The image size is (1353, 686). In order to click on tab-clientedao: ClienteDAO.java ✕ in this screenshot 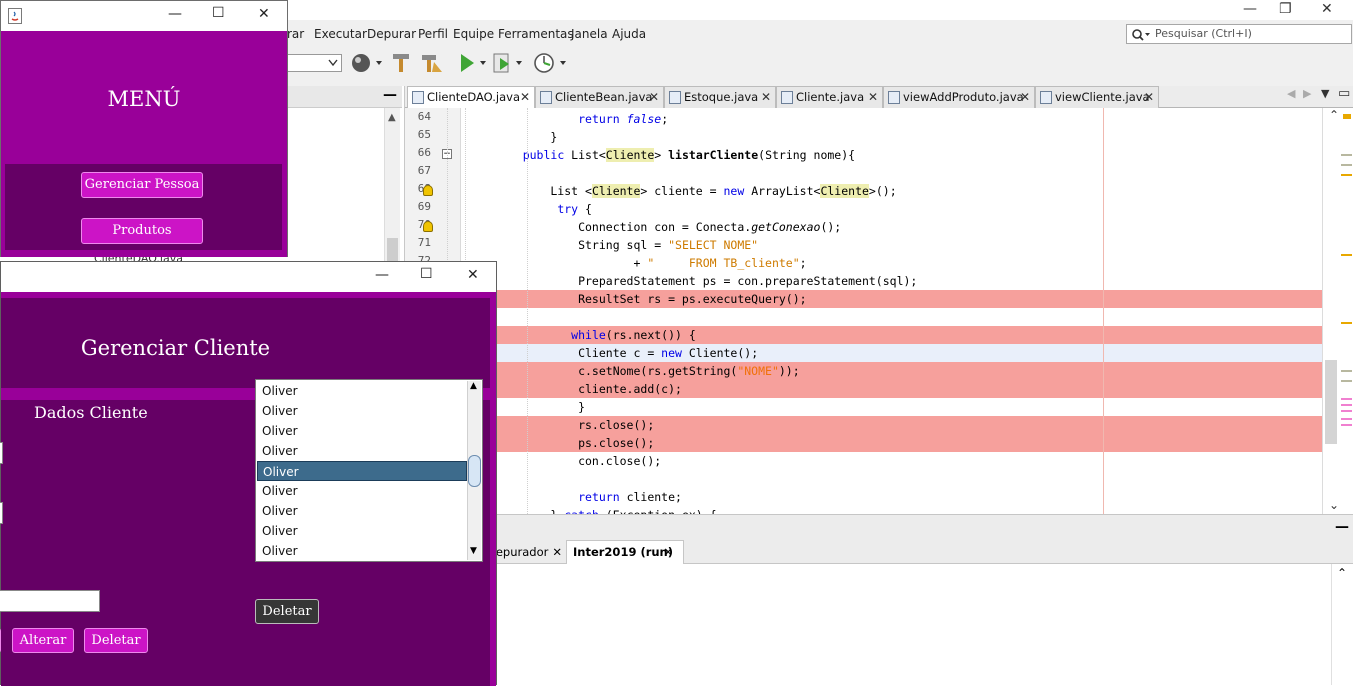, I will do `click(471, 97)`.